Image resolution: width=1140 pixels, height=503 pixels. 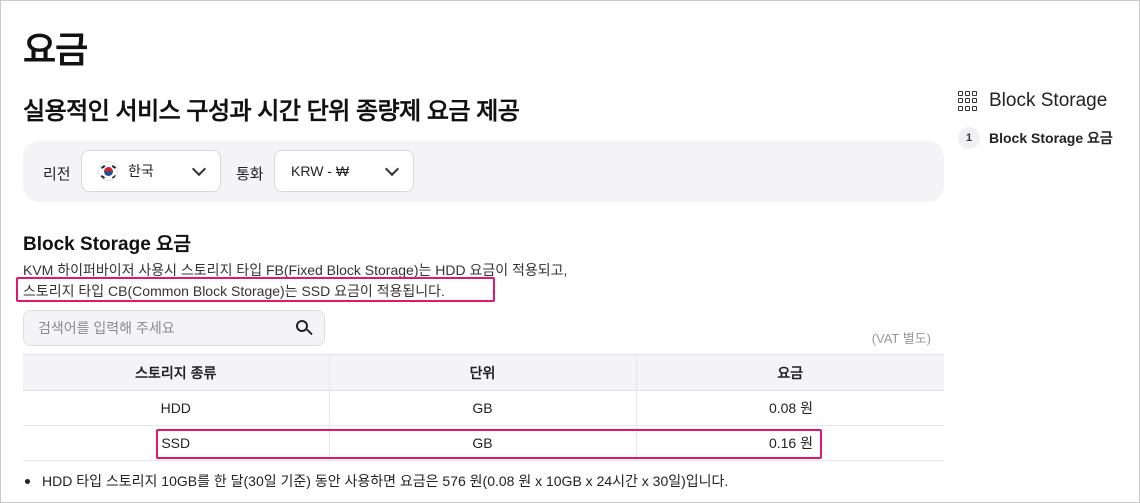 I want to click on search-input, so click(x=167, y=328).